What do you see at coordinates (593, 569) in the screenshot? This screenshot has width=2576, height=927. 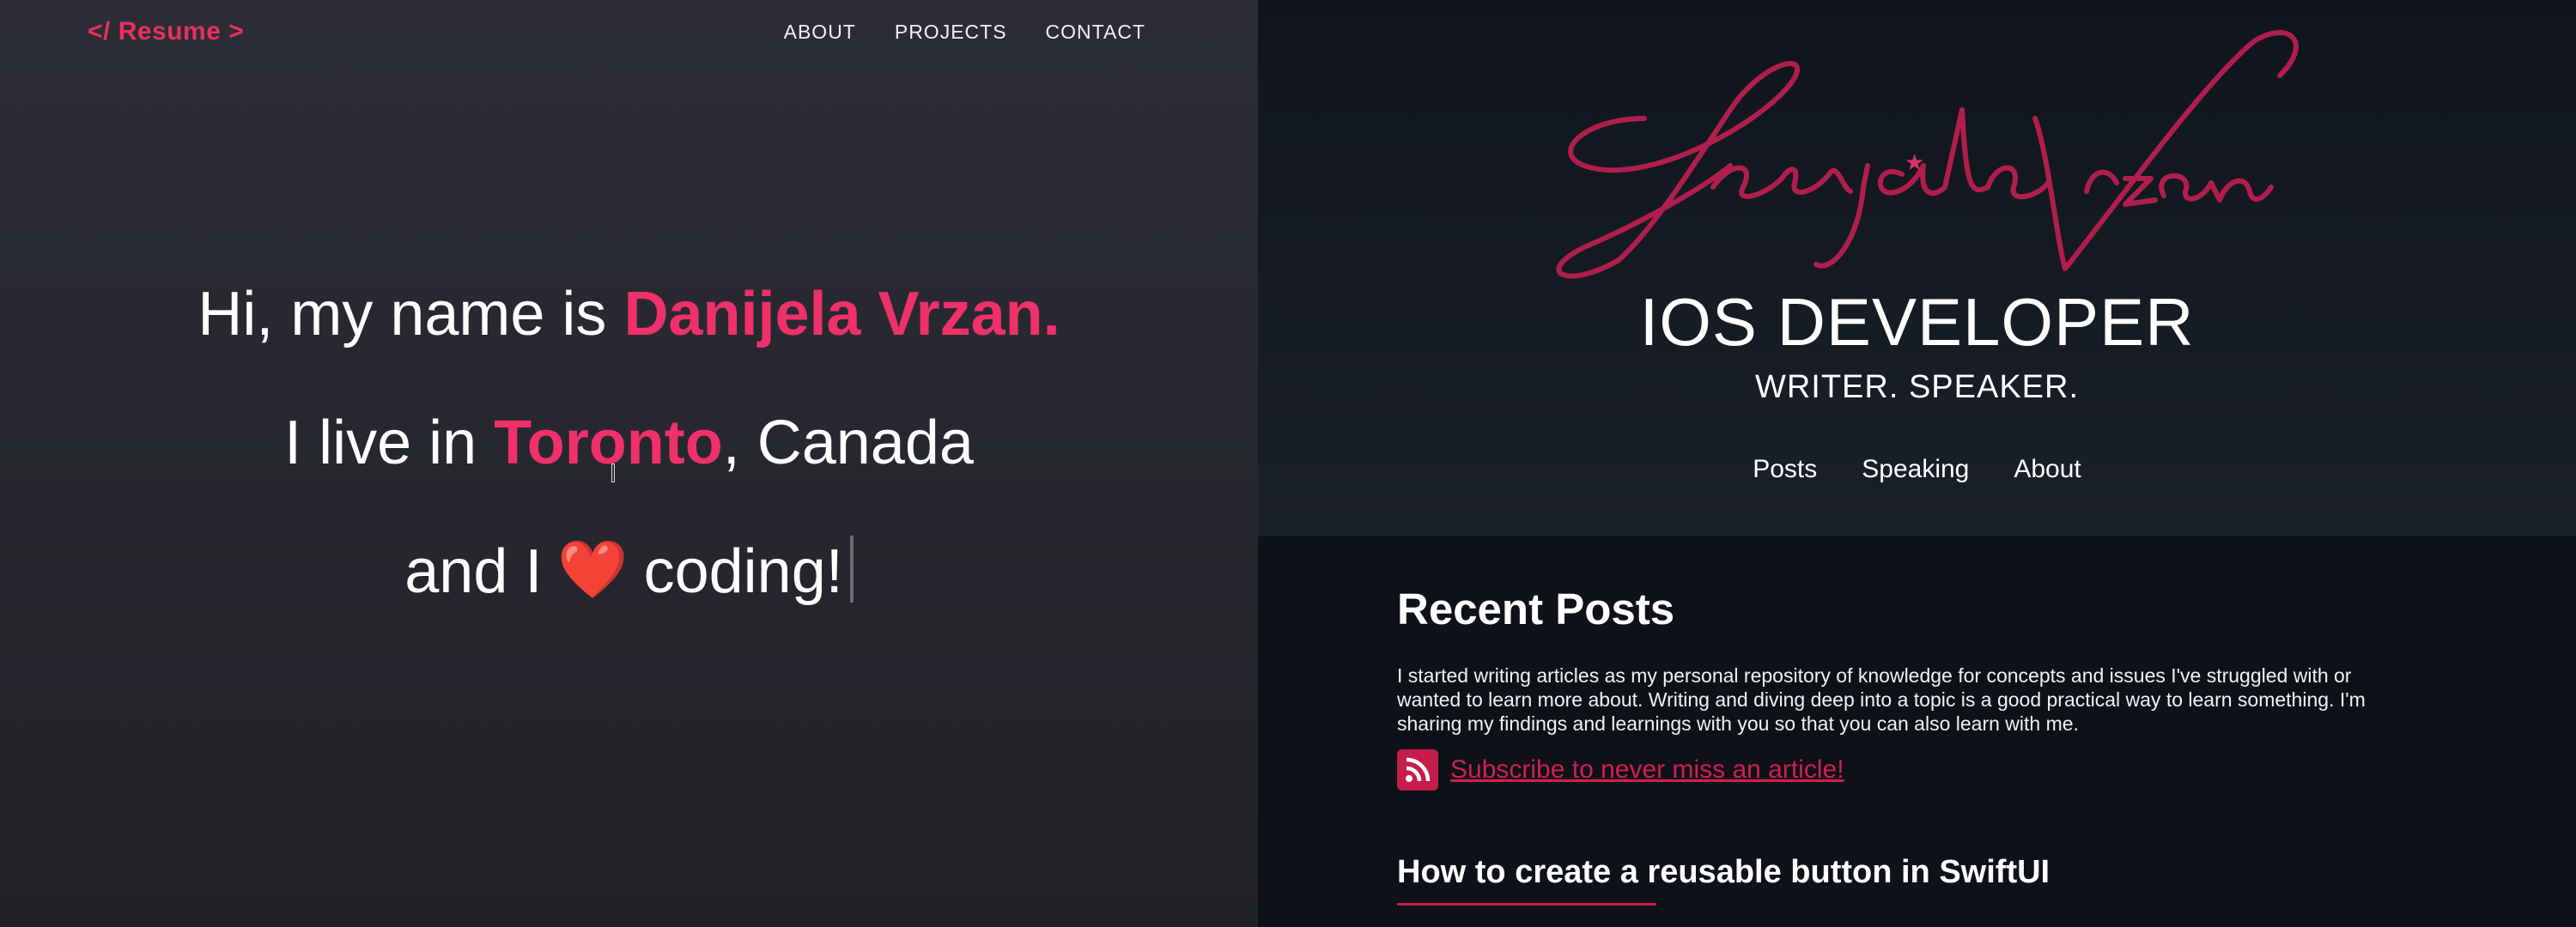 I see `heart-icon: ❤️` at bounding box center [593, 569].